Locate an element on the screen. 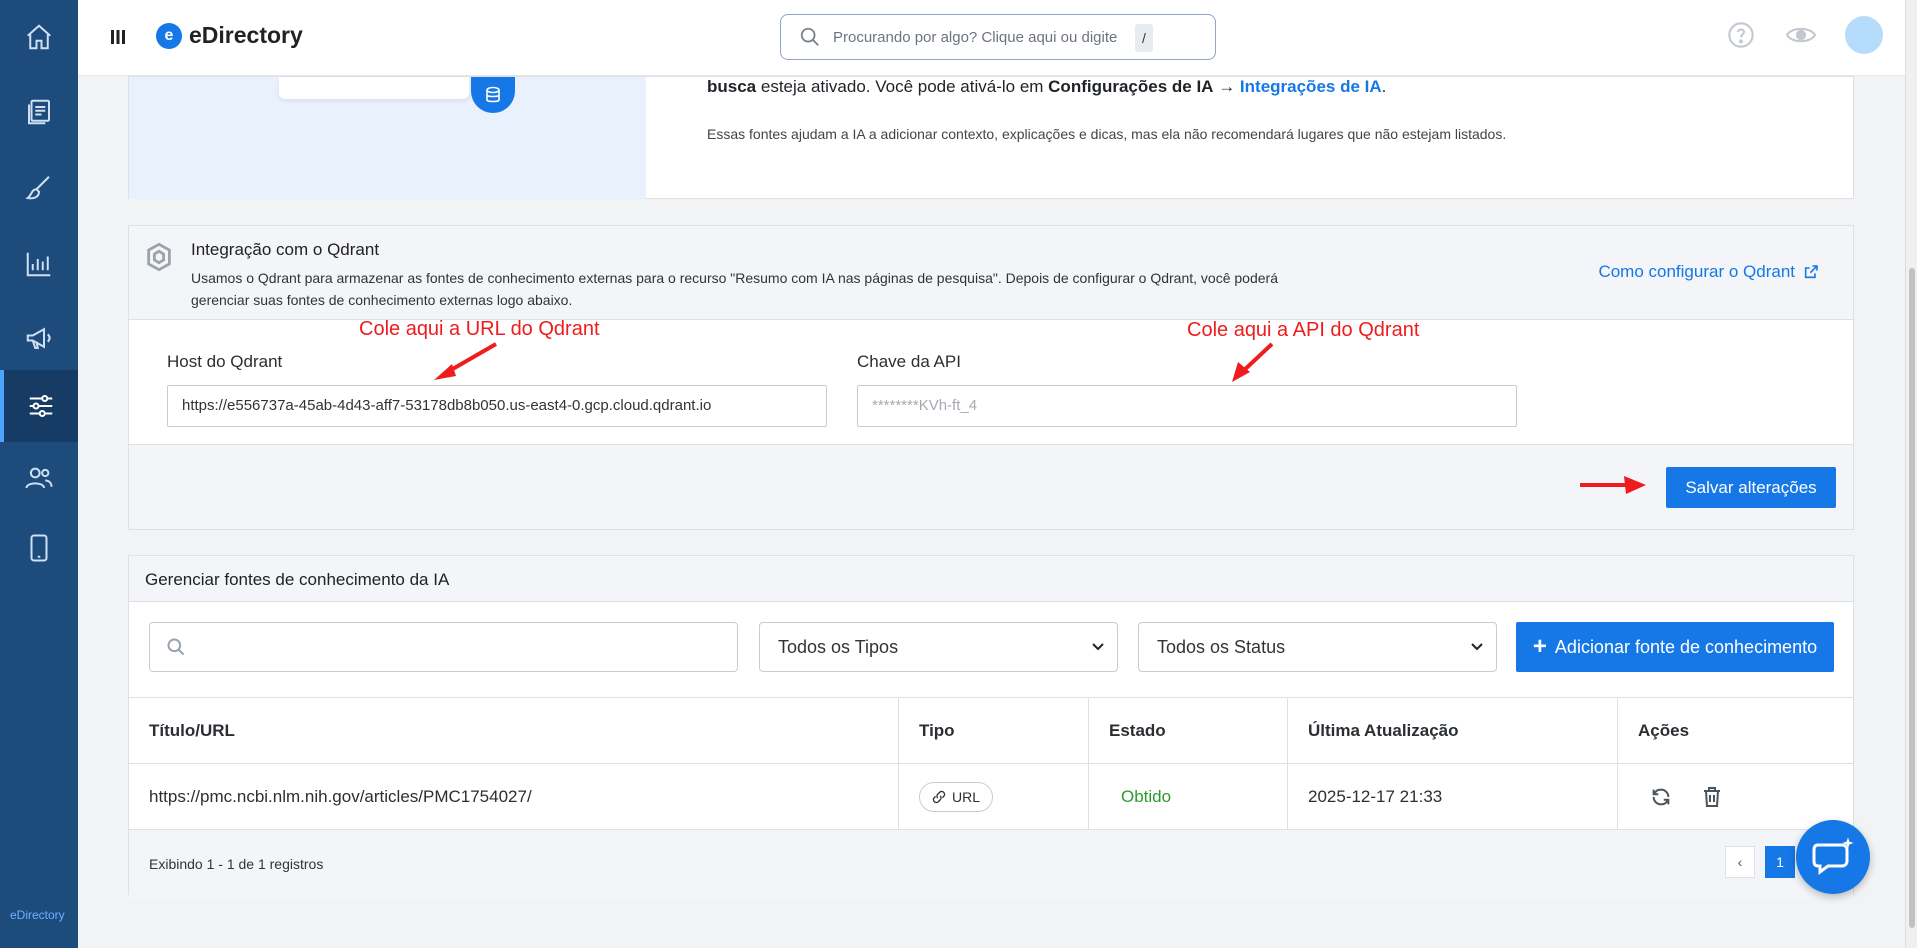 This screenshot has height=948, width=1917. qdrant-help-link: Como configurar o Qdrant is located at coordinates (1708, 272).